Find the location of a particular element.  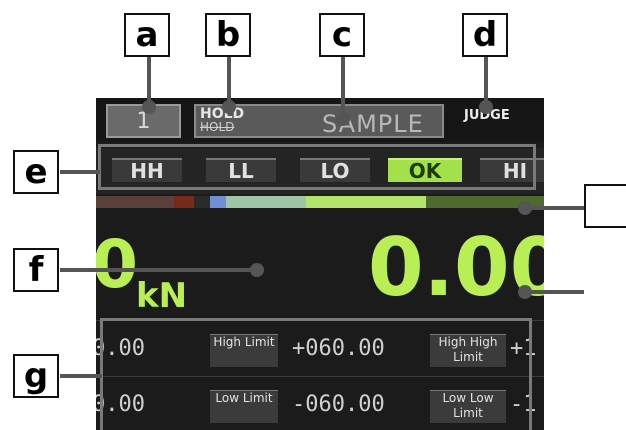

unit-label: kN is located at coordinates (162, 296).